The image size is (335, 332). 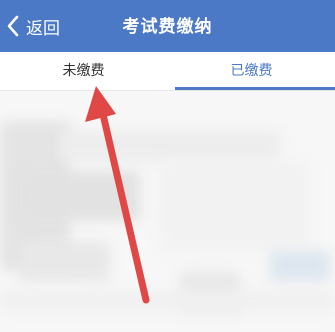 I want to click on page-title: 考试费缴纳, so click(x=167, y=27).